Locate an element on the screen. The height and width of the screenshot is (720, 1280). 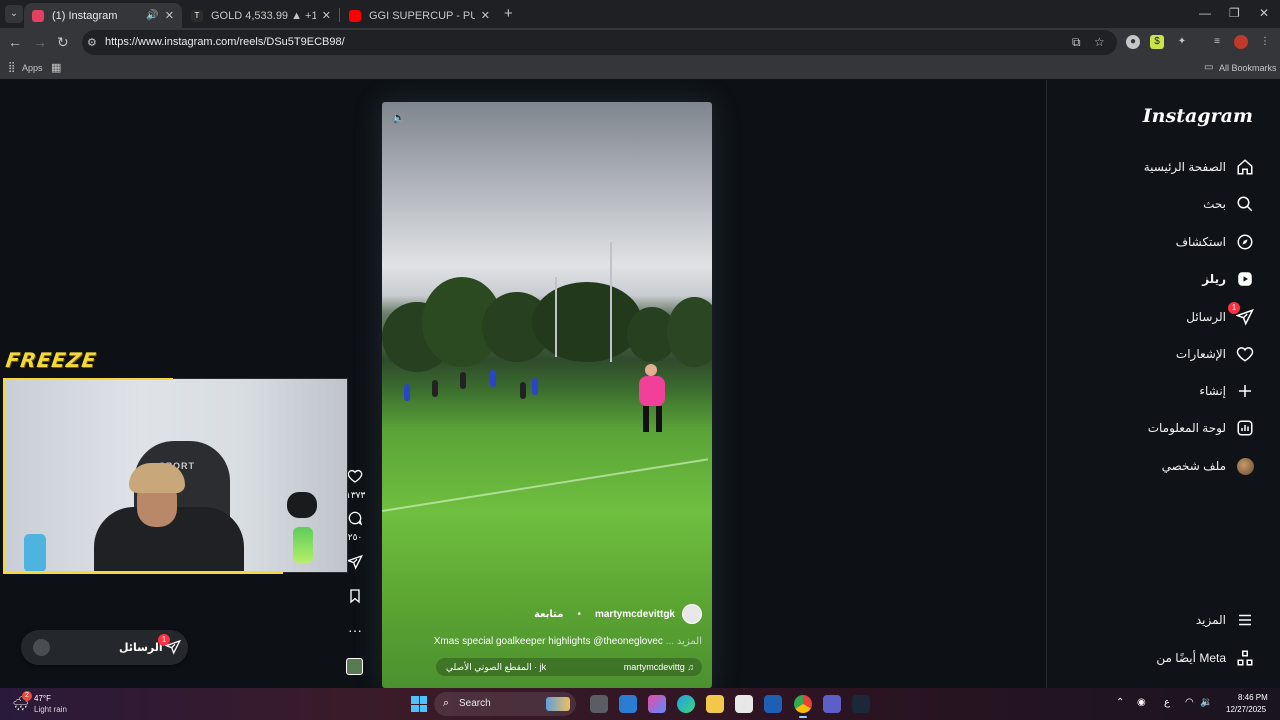
discord-icon: ◉ is located at coordinates (1141, 702).